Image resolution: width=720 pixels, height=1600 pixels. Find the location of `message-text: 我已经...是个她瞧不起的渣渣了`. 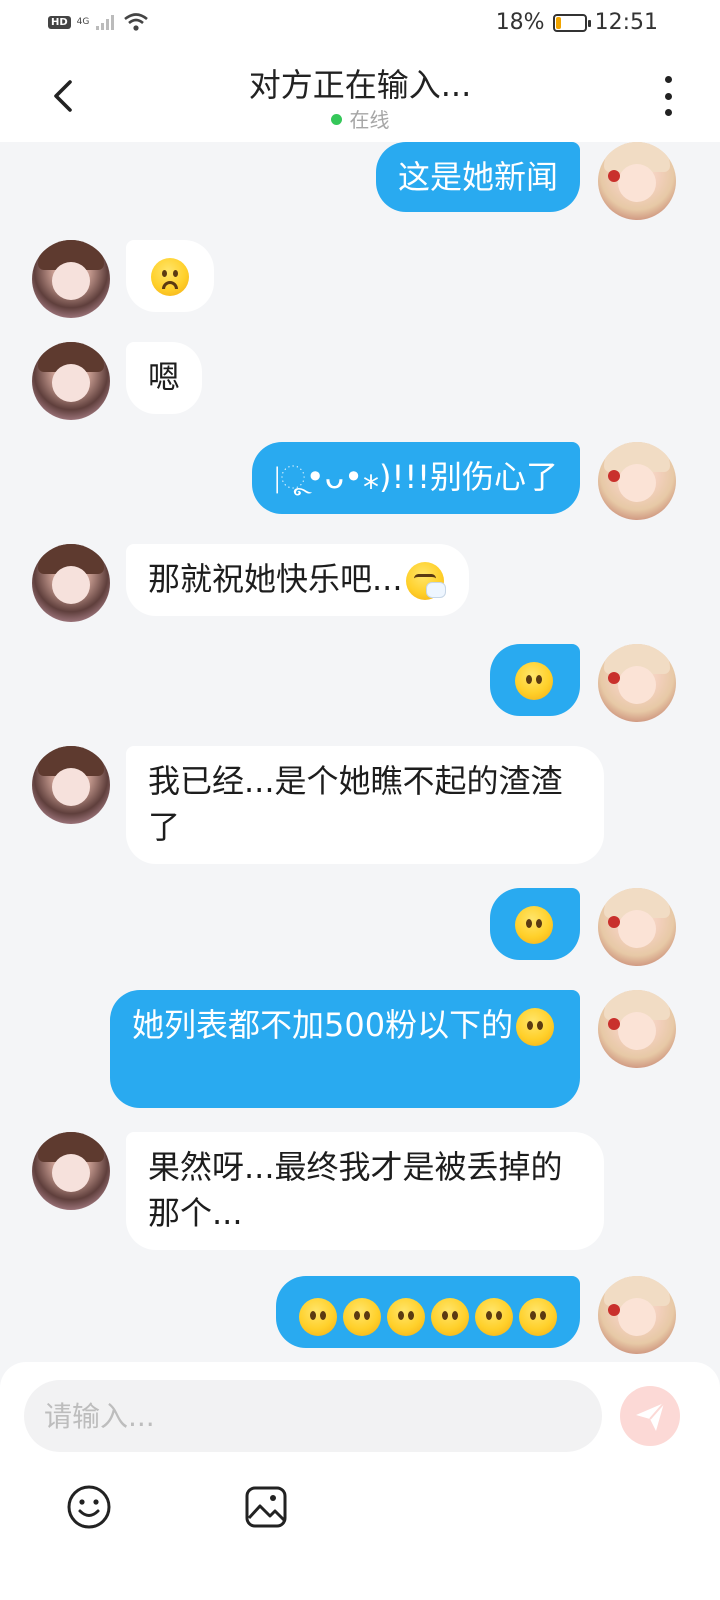

message-text: 我已经...是个她瞧不起的渣渣了 is located at coordinates (355, 804).